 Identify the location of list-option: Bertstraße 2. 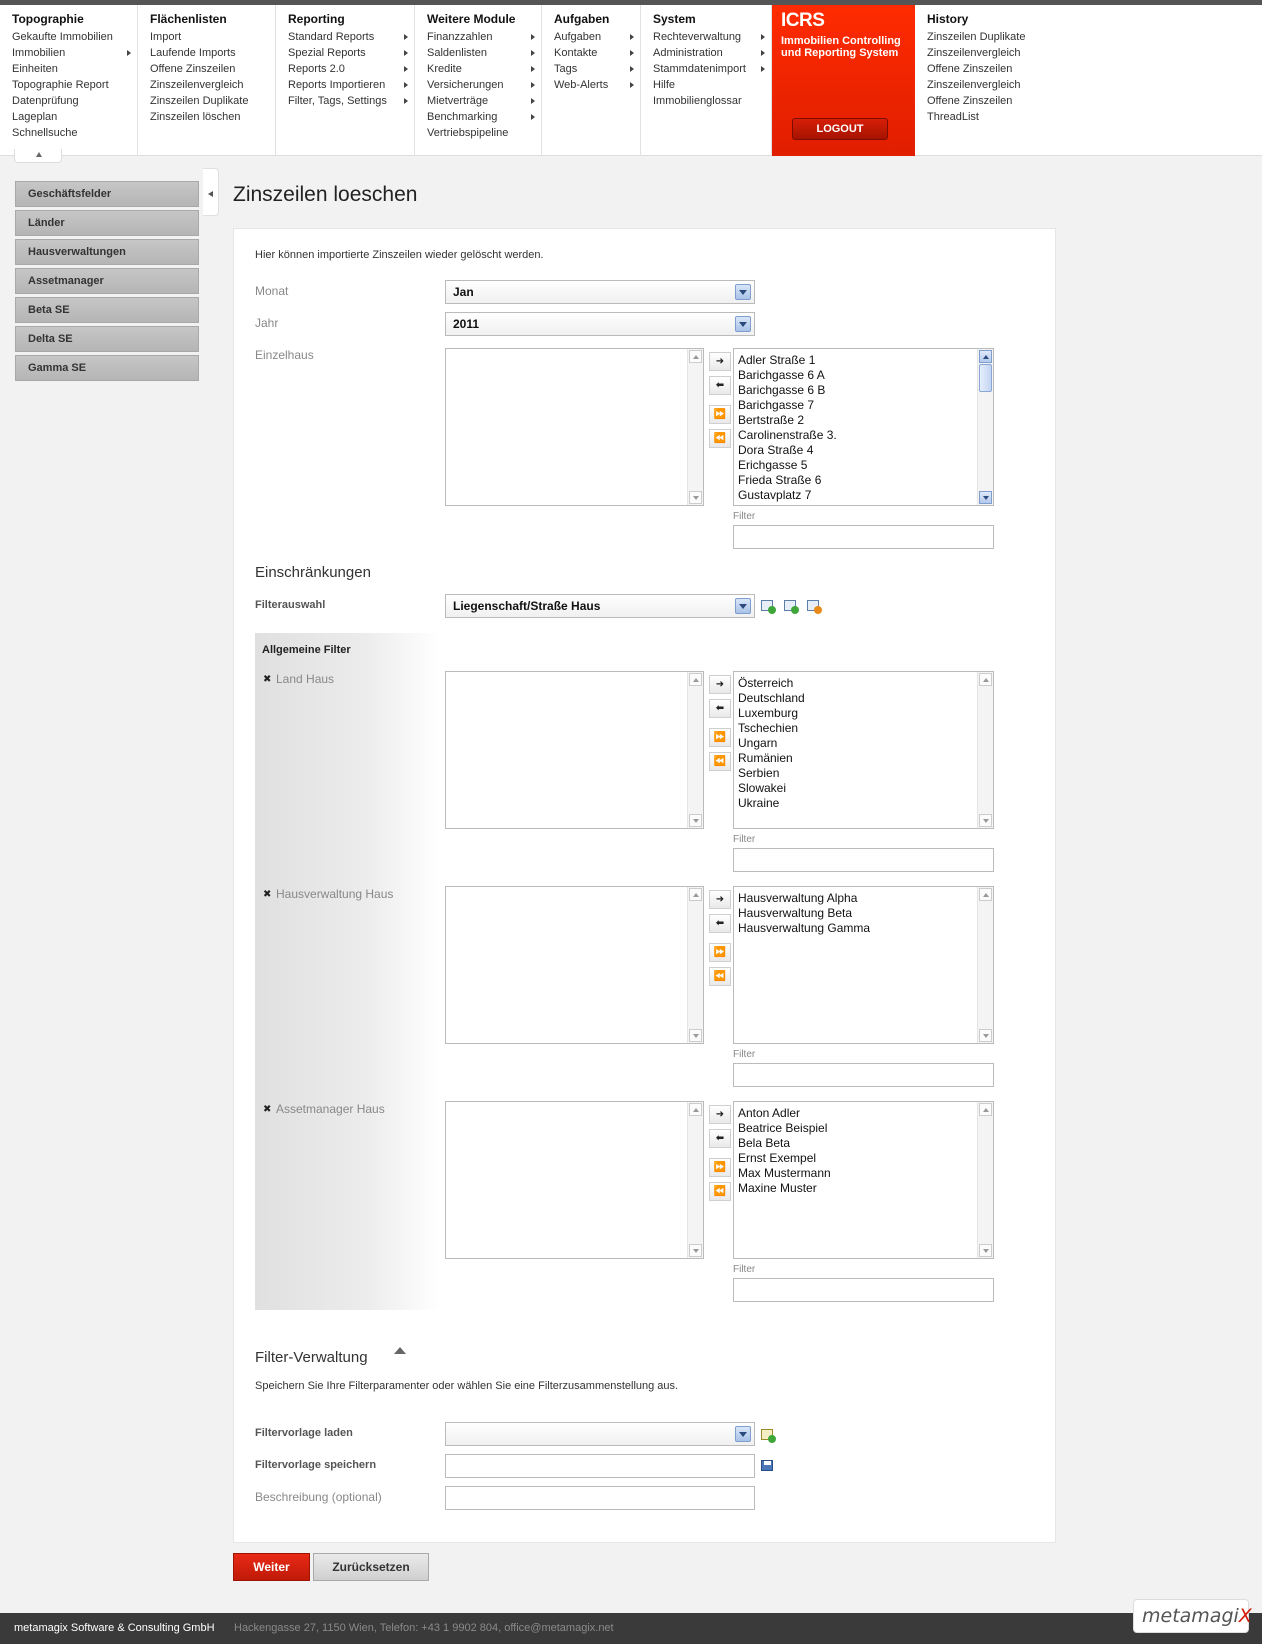
(863, 420).